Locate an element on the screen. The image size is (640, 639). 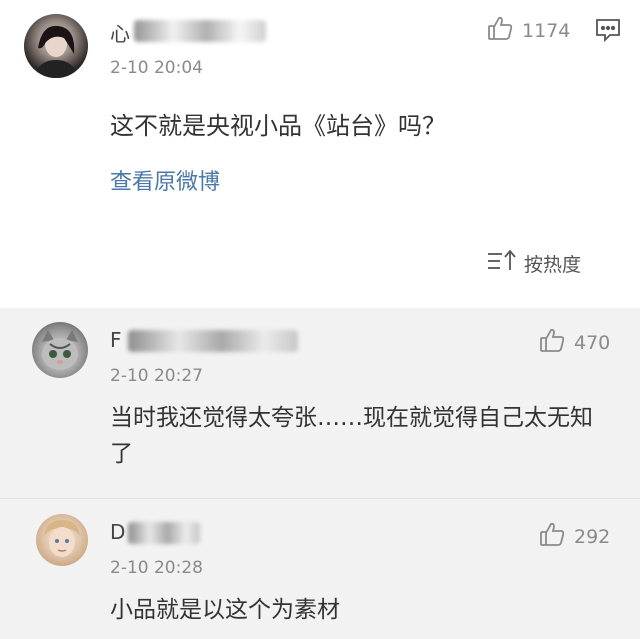
reply-text: 当时我还觉得太夸张……现在就觉得自己太无知了 is located at coordinates (351, 436).